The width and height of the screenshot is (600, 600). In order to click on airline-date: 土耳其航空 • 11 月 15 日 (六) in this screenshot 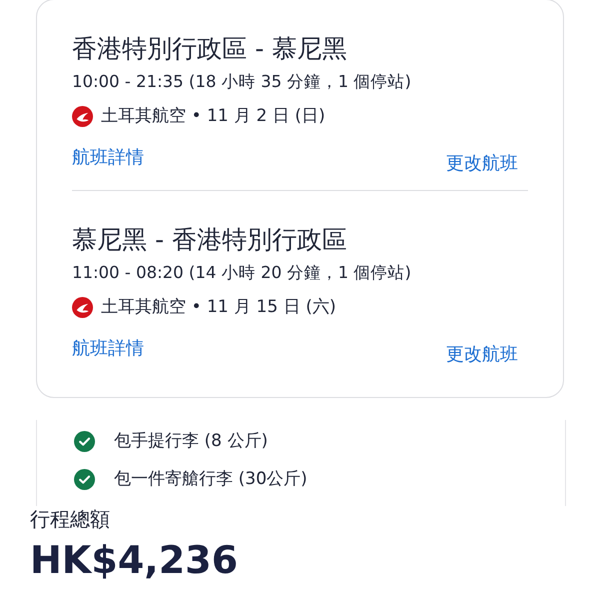, I will do `click(218, 307)`.